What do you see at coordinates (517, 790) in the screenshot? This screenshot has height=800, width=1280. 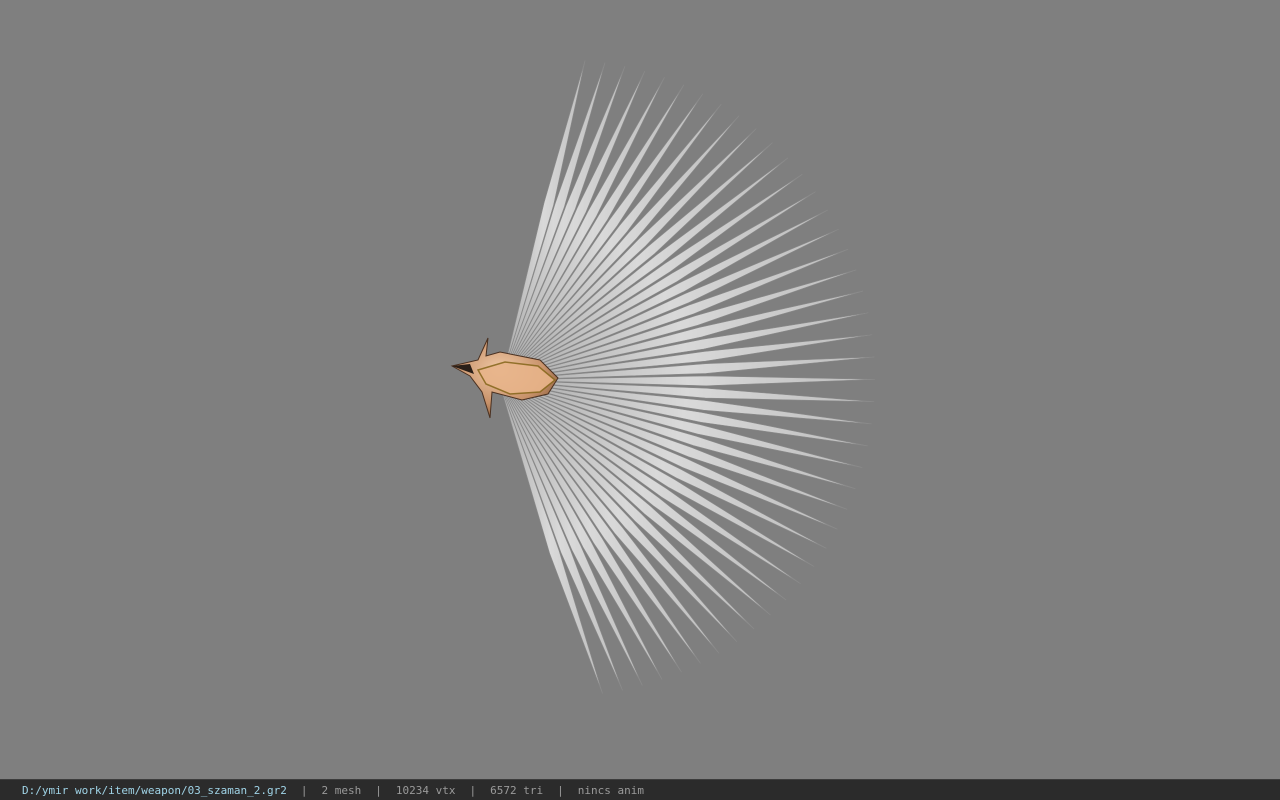 I see `triangle-count: 6572 tri` at bounding box center [517, 790].